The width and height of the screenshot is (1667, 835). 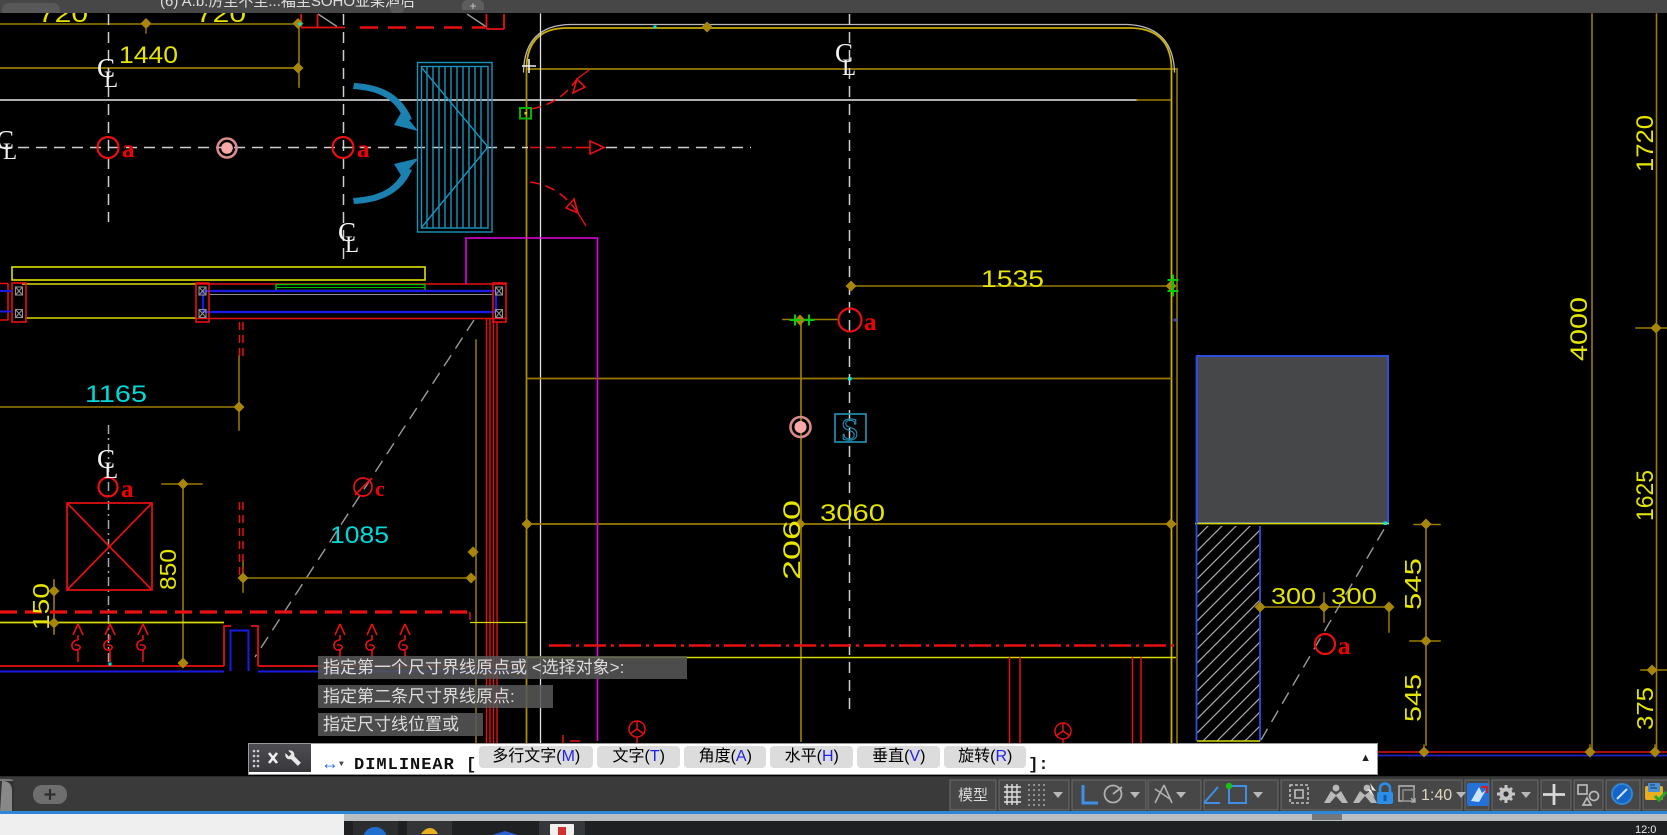 I want to click on svg-text: 4000, so click(x=1579, y=329).